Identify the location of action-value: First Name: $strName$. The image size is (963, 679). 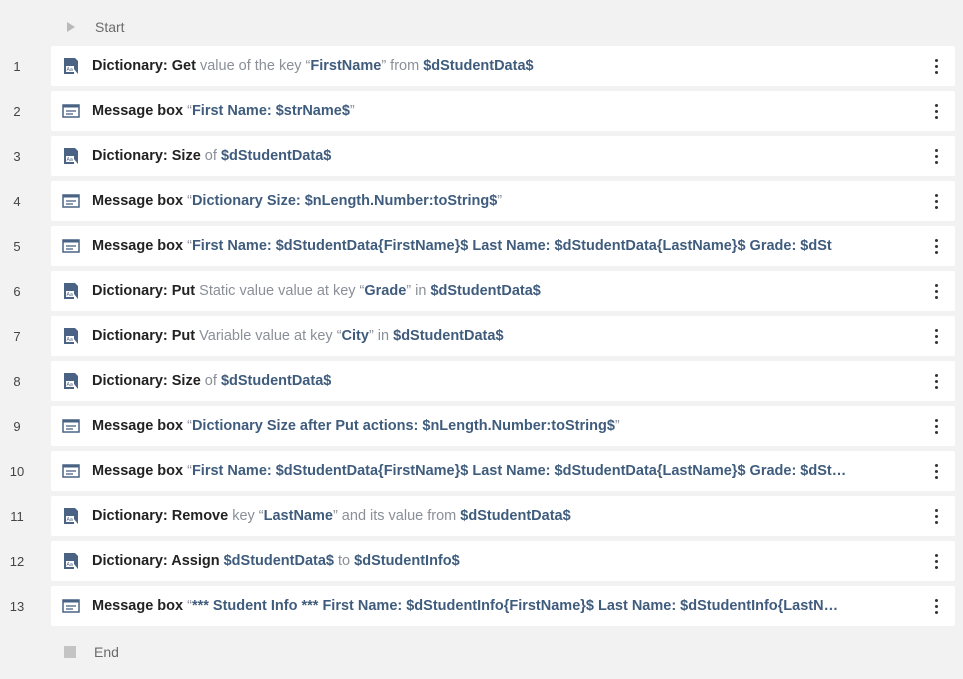
(270, 111).